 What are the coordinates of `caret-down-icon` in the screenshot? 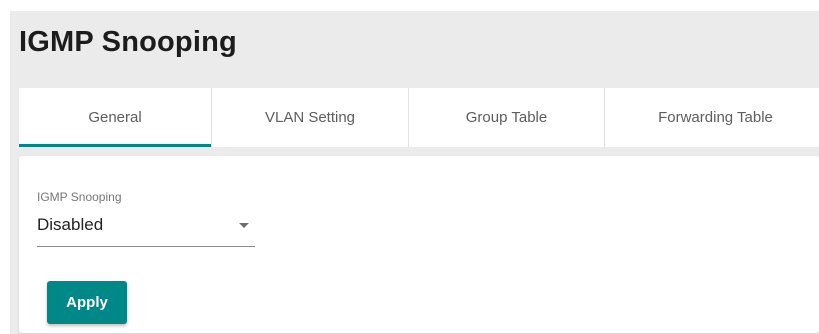 It's located at (244, 225).